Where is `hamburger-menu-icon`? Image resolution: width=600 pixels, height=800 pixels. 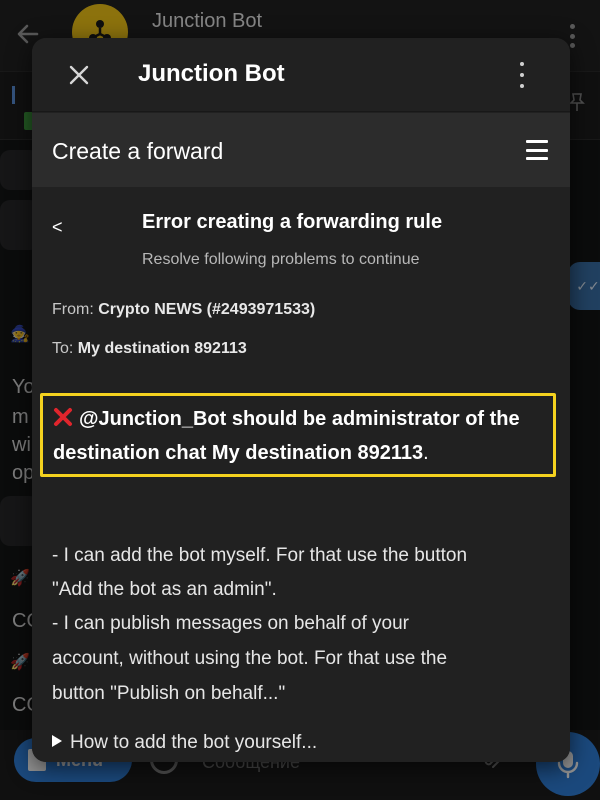
hamburger-menu-icon is located at coordinates (538, 150).